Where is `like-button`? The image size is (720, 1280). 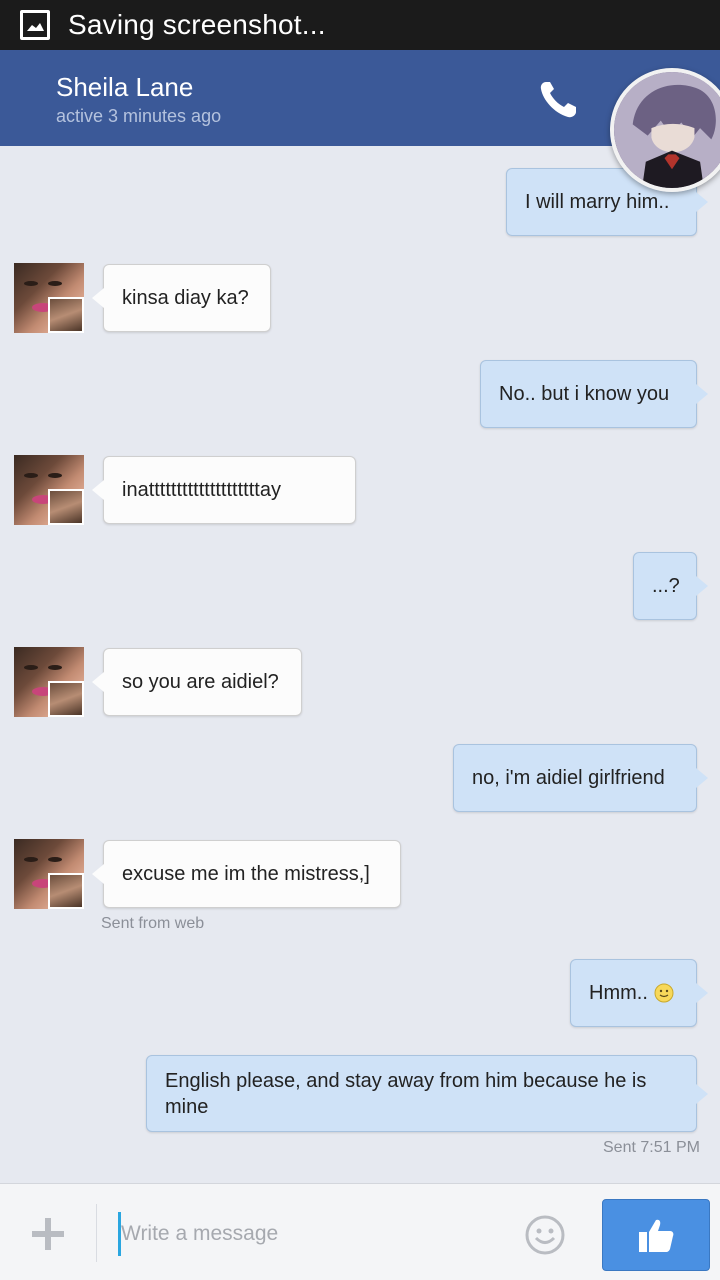
like-button is located at coordinates (656, 1235).